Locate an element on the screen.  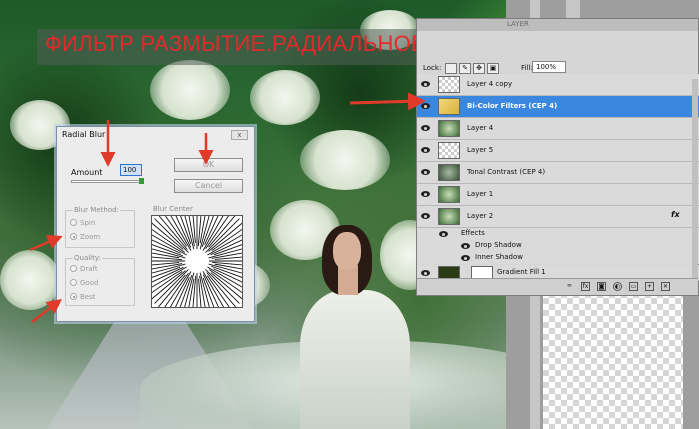
layer-name: Bi-Color Filters (CEP 4) is located at coordinates (512, 106).